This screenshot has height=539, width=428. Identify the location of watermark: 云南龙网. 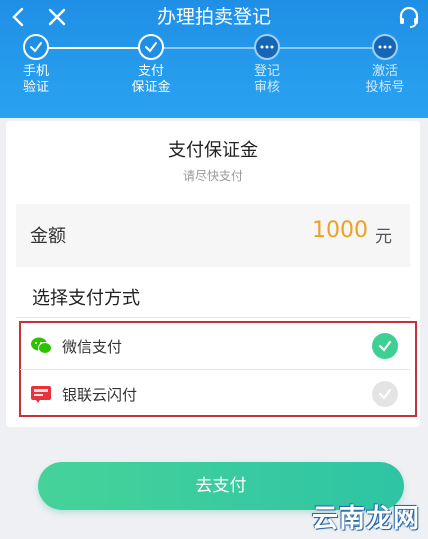
(365, 519).